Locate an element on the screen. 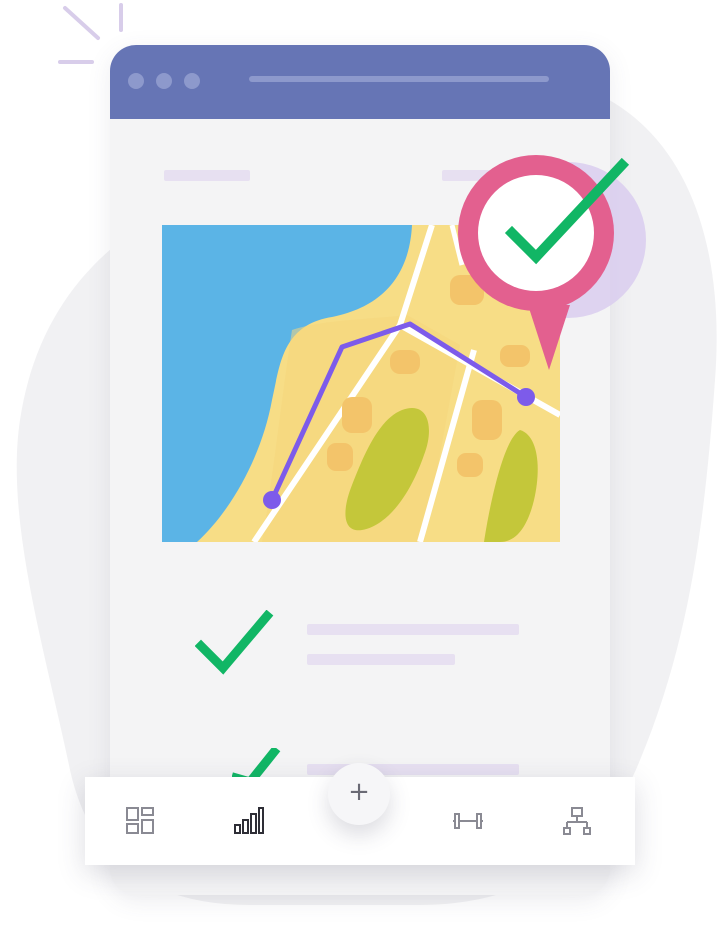 This screenshot has width=725, height=925. location-pin is located at coordinates (555, 260).